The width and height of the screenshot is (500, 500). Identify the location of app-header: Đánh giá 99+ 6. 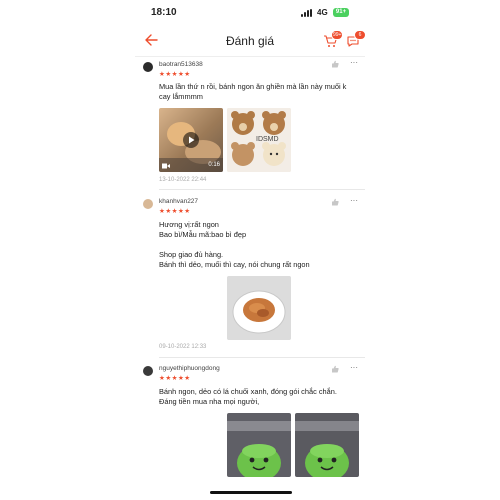
(250, 41).